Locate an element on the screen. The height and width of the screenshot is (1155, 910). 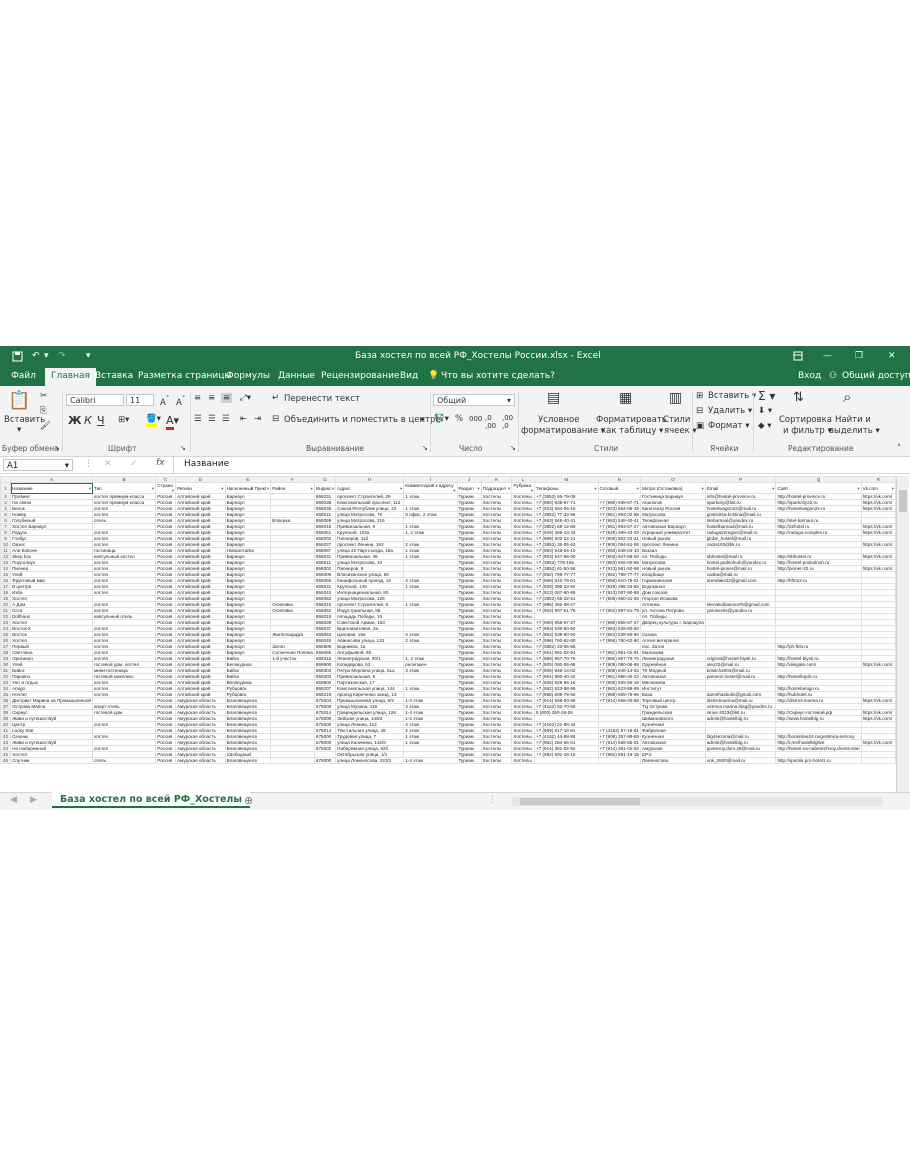
orientation-icon: ⤢▾ is located at coordinates (245, 398).